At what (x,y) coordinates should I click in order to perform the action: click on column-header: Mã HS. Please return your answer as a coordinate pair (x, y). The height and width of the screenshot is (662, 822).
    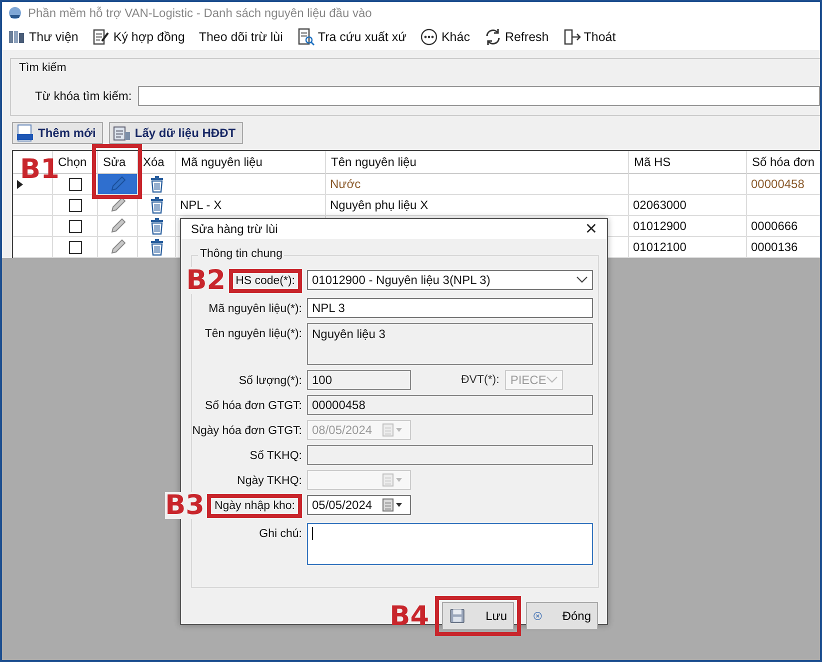
    Looking at the image, I should click on (688, 162).